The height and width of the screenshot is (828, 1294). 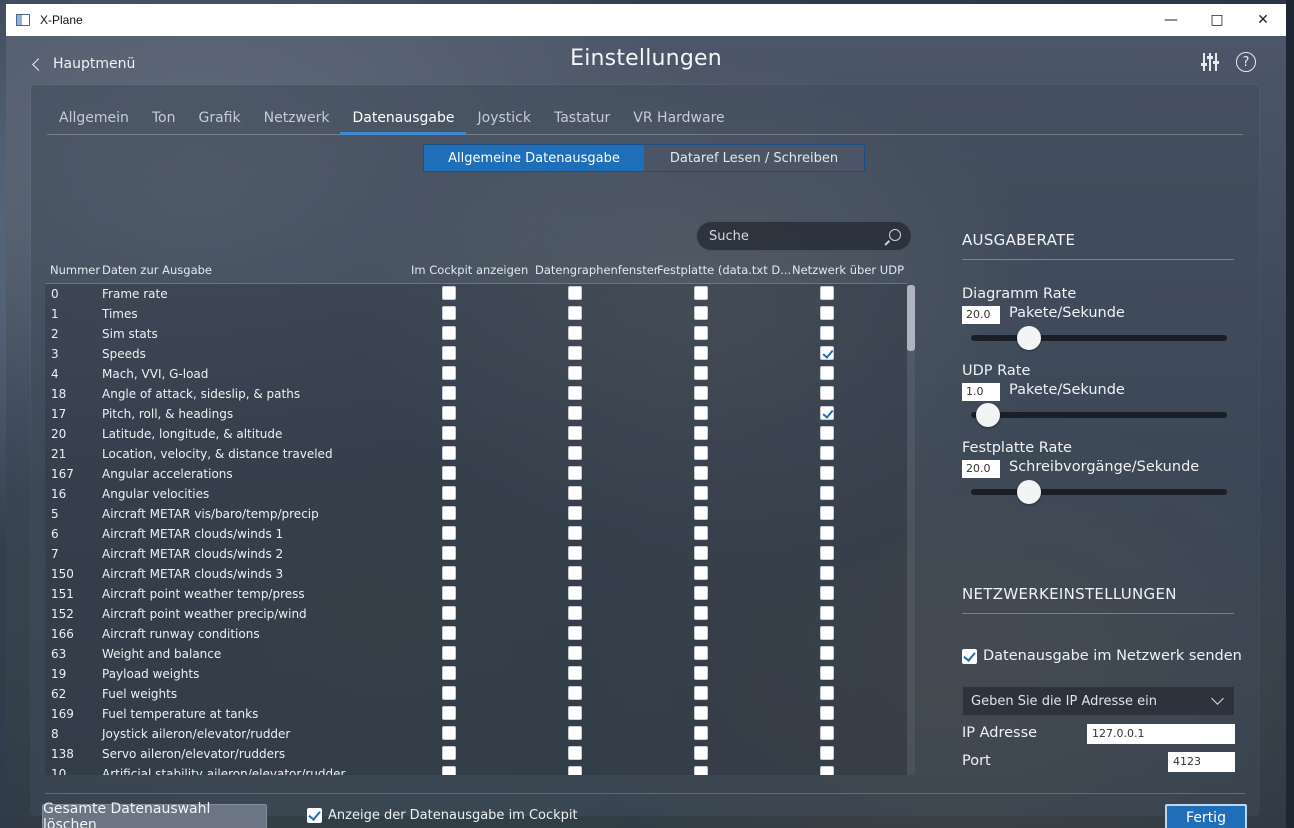 What do you see at coordinates (534, 158) in the screenshot?
I see `segment-general-output: Allgemeine Datenausgabe` at bounding box center [534, 158].